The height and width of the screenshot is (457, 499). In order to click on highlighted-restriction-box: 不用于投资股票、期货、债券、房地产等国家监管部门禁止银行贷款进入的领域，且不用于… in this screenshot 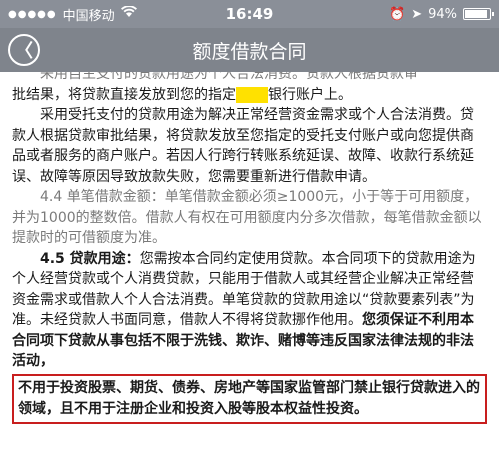, I will do `click(249, 398)`.